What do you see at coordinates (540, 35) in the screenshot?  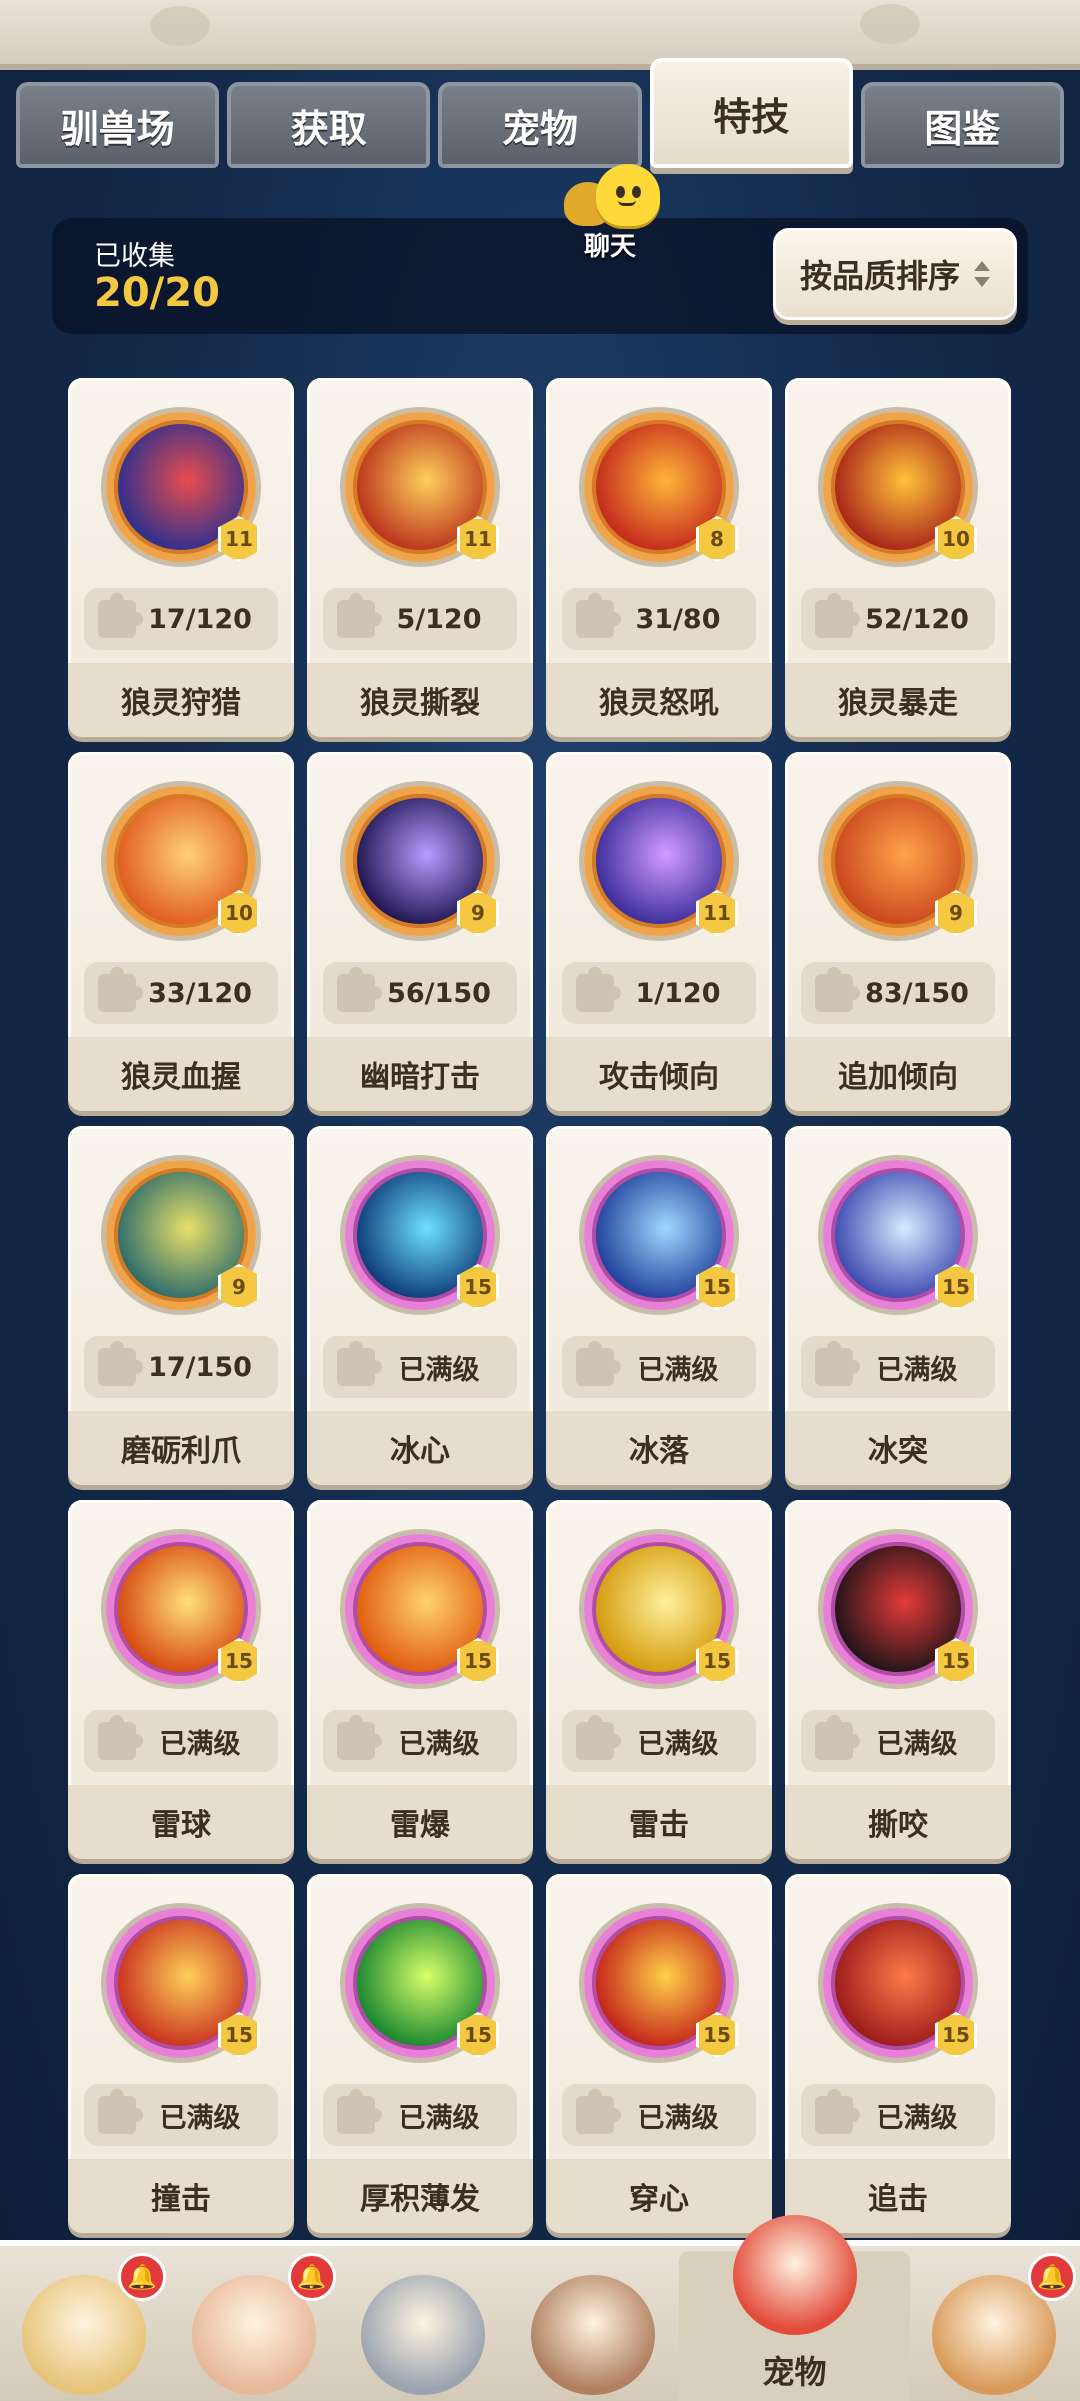 I see `top-banner` at bounding box center [540, 35].